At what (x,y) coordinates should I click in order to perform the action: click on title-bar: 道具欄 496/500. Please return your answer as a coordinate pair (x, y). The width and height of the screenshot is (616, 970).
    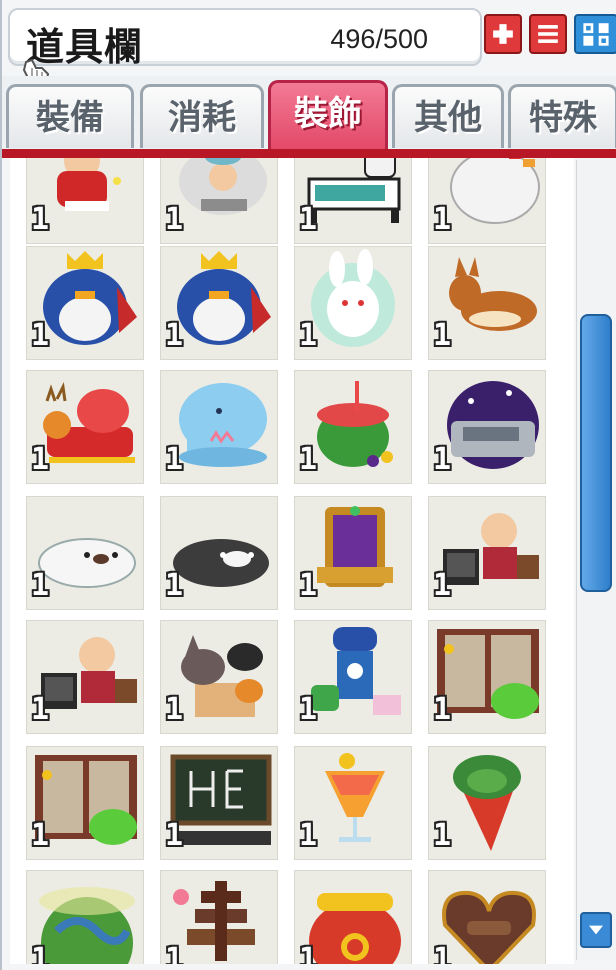
    Looking at the image, I should click on (245, 38).